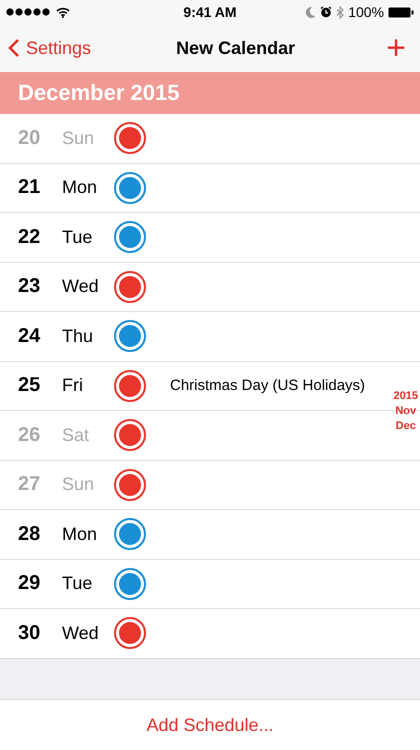 The height and width of the screenshot is (750, 420). I want to click on day-row: 23 Wed, so click(210, 287).